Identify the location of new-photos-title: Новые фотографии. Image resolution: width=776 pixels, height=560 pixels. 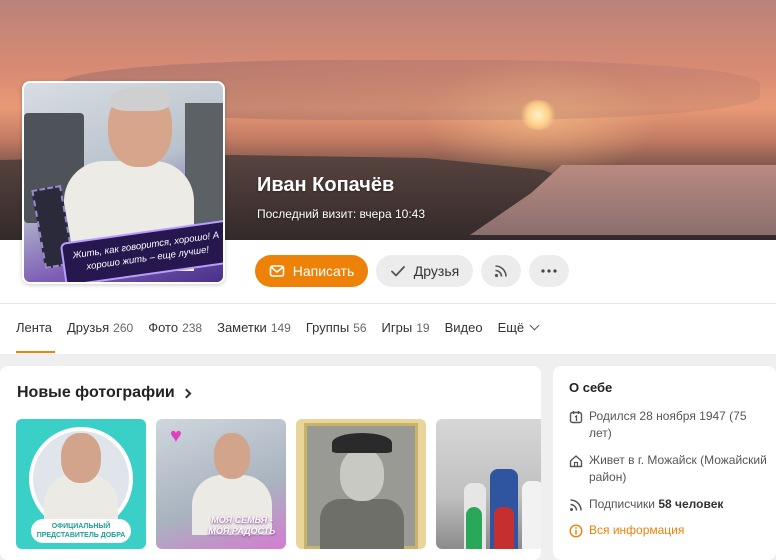
(104, 393).